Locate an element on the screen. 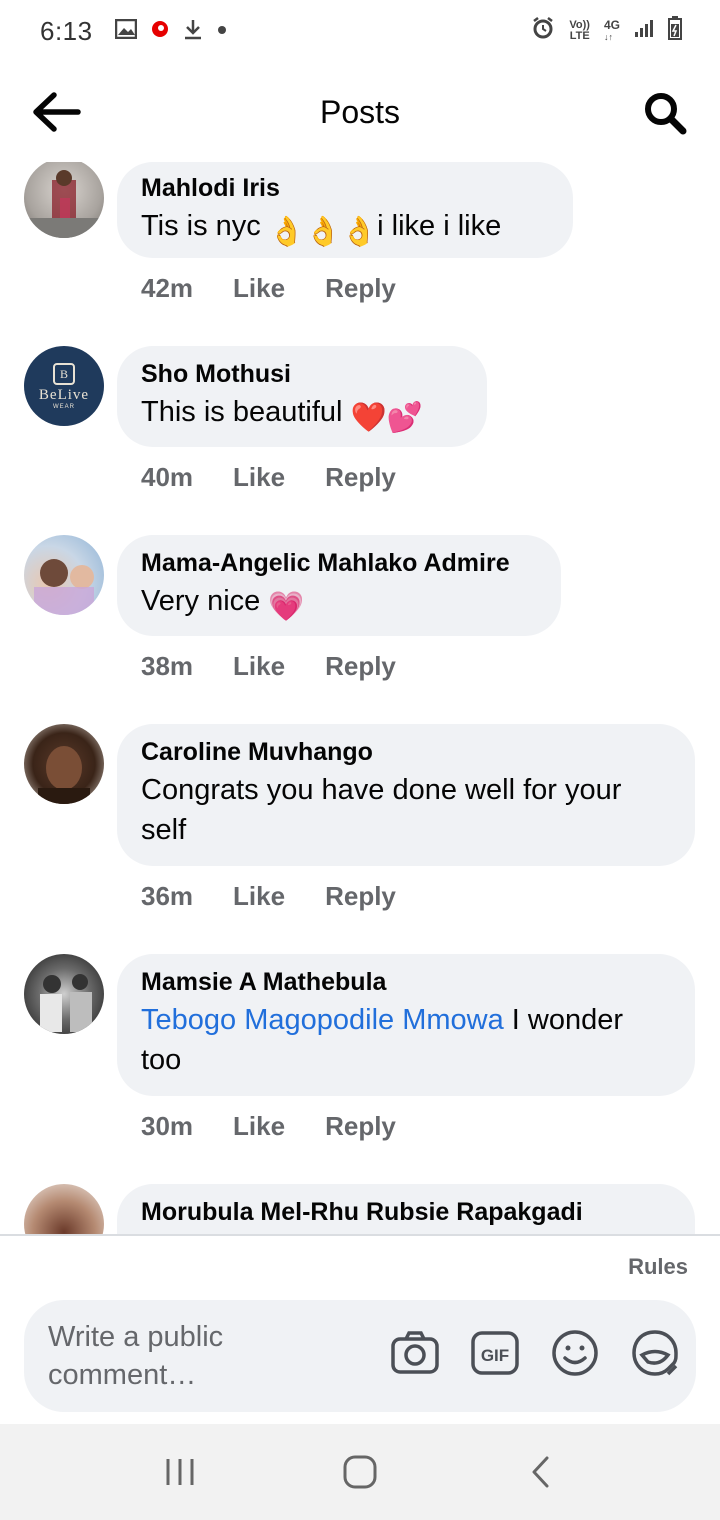  home-icon is located at coordinates (360, 1472).